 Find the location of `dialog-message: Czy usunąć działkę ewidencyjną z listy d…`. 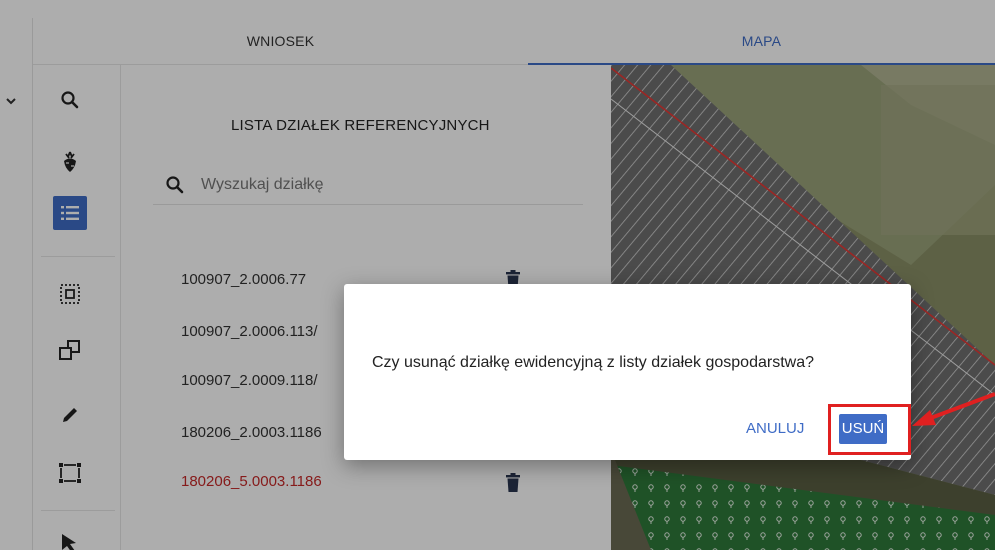

dialog-message: Czy usunąć działkę ewidencyjną z listy d… is located at coordinates (593, 362).